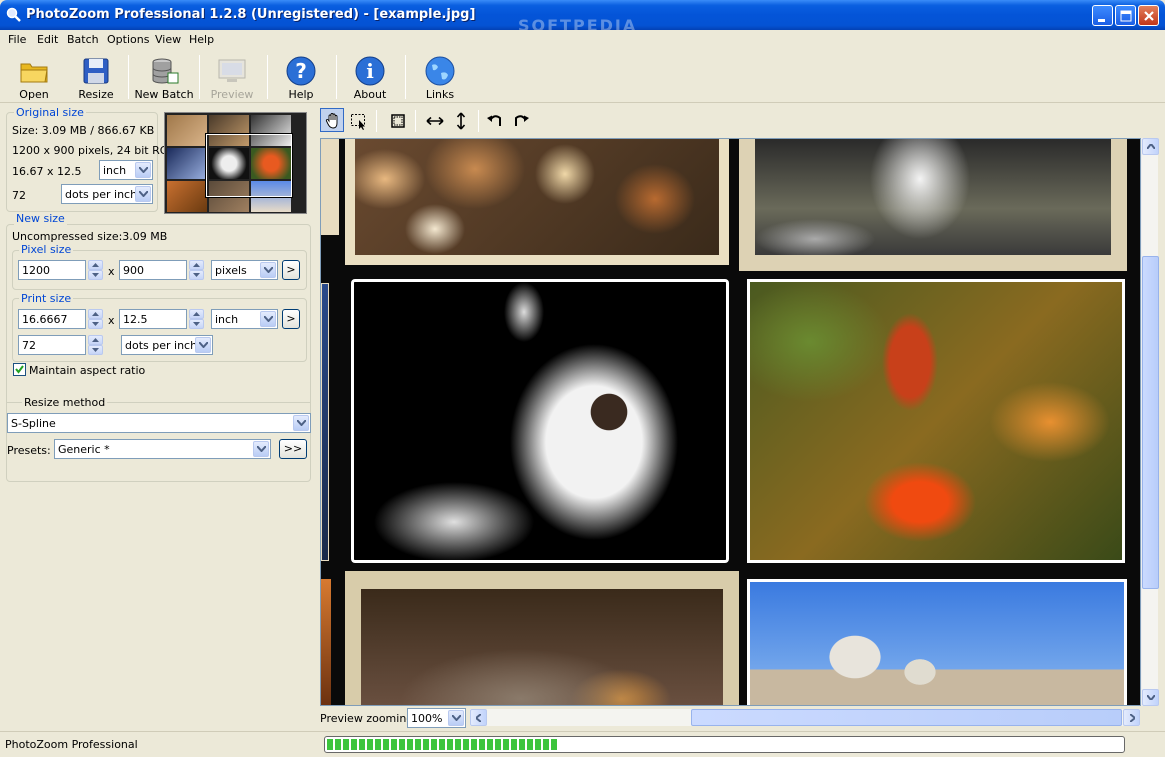  Describe the element at coordinates (244, 270) in the screenshot. I see `pixel-unit-select: pixels` at that location.